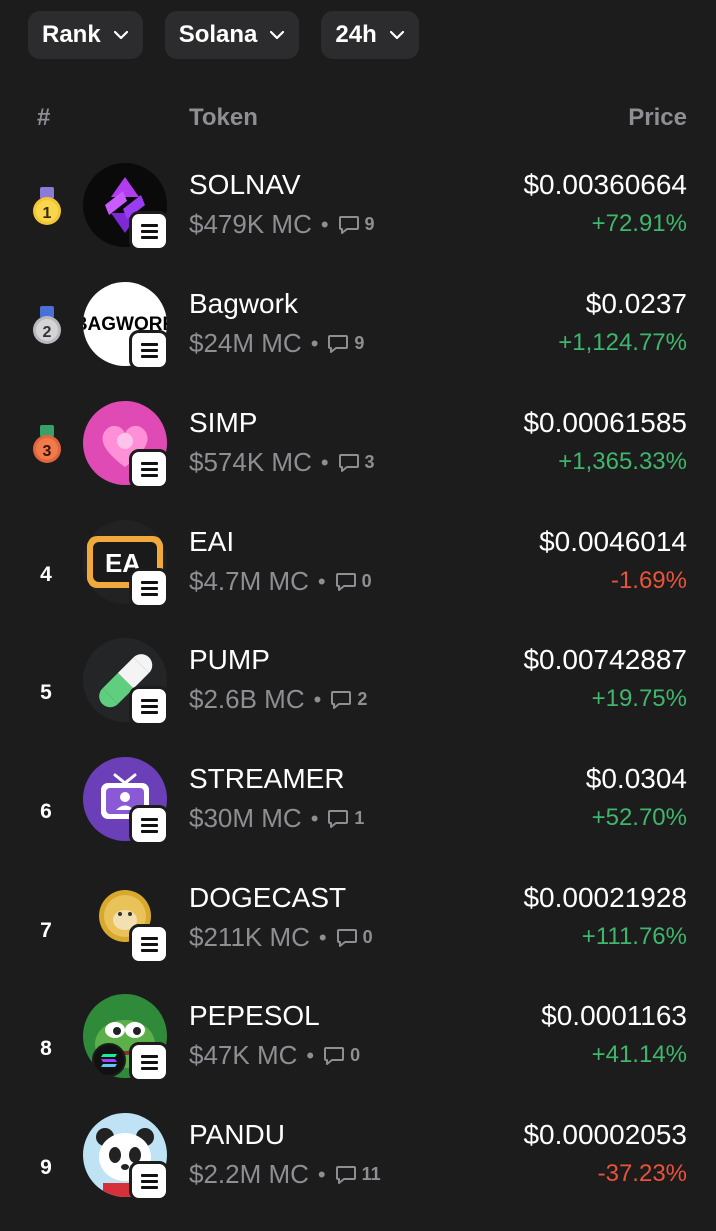 The image size is (716, 1231). I want to click on token-name: DOGECAST, so click(268, 897).